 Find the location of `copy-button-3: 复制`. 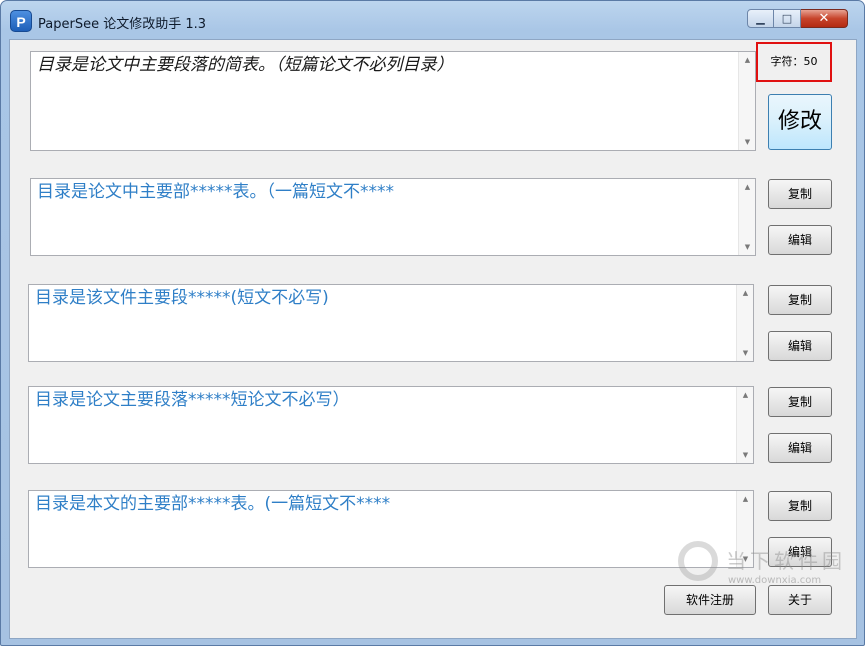

copy-button-3: 复制 is located at coordinates (800, 402).